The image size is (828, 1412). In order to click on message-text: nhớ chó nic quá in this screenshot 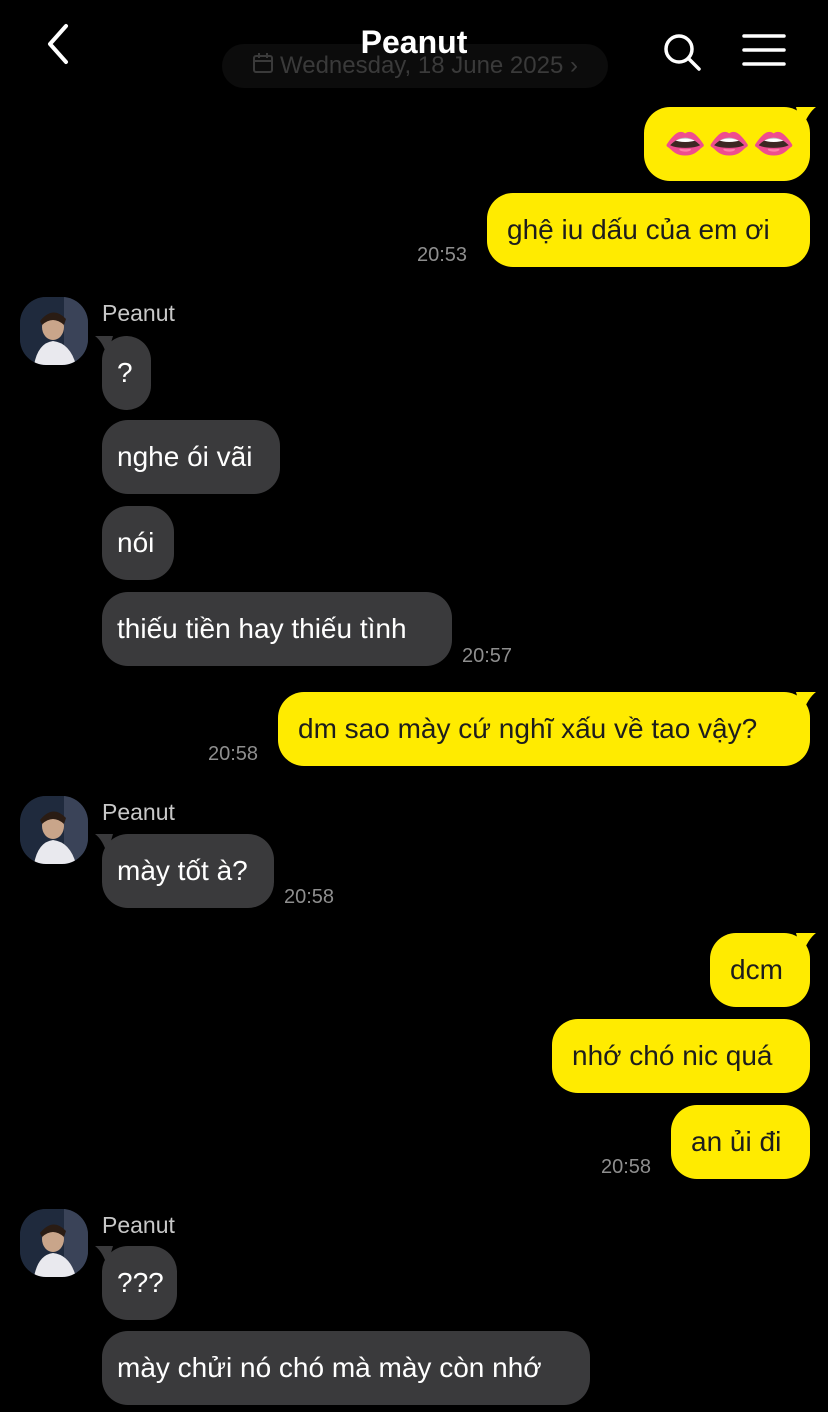, I will do `click(672, 1055)`.